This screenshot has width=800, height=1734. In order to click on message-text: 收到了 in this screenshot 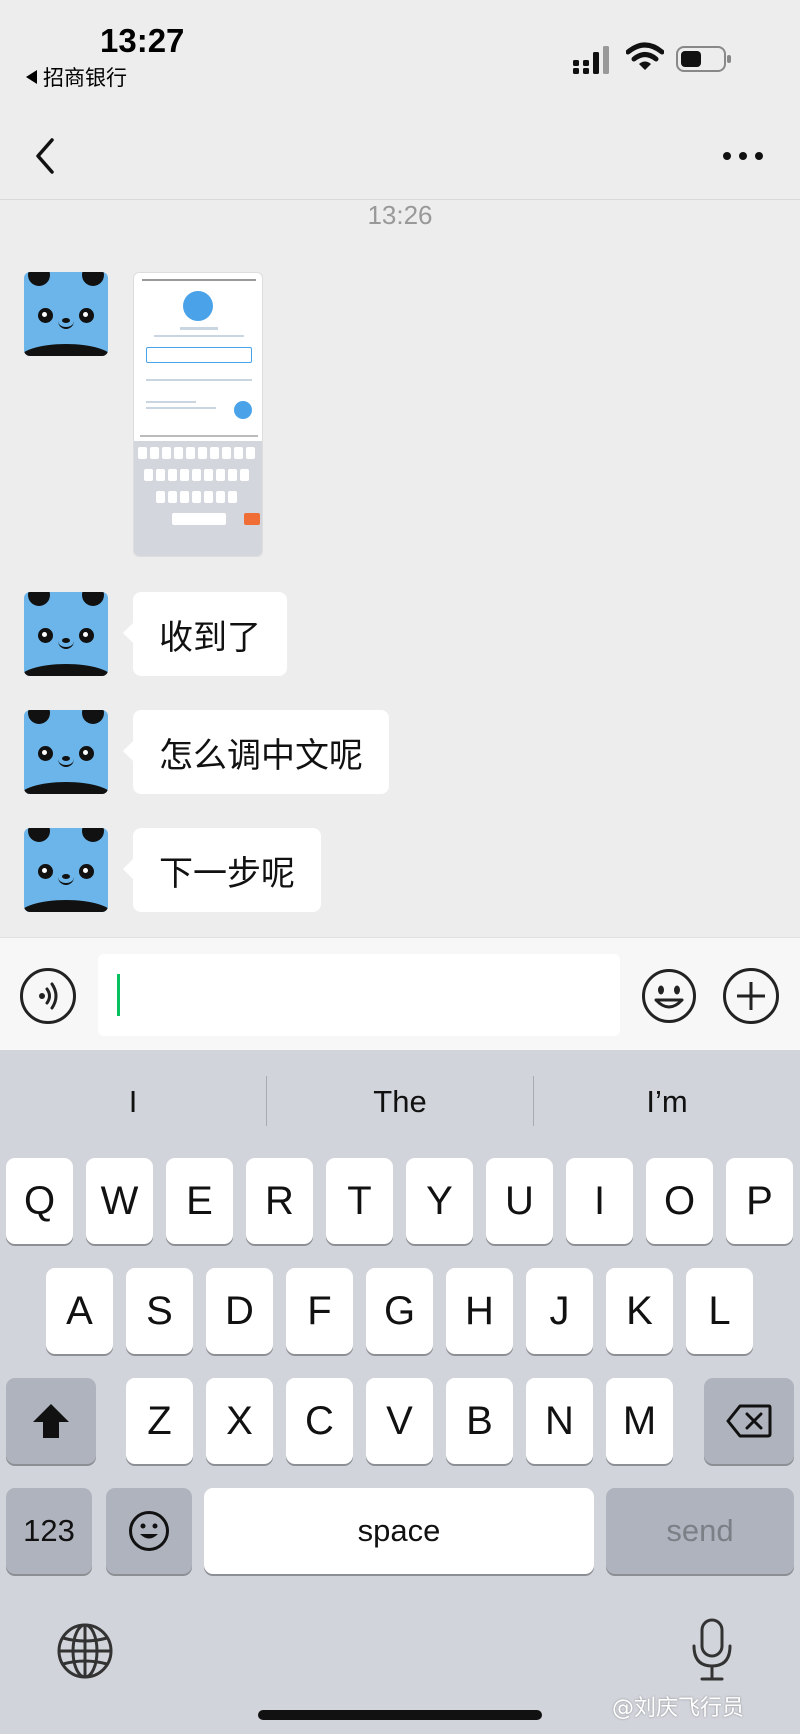, I will do `click(155, 634)`.